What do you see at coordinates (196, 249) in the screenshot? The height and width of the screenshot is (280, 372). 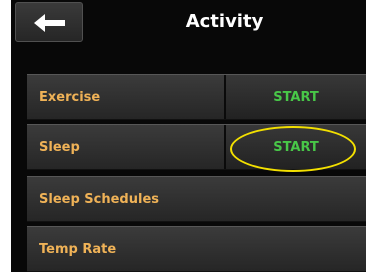 I see `menu-item-temp-rate: Temp Rate` at bounding box center [196, 249].